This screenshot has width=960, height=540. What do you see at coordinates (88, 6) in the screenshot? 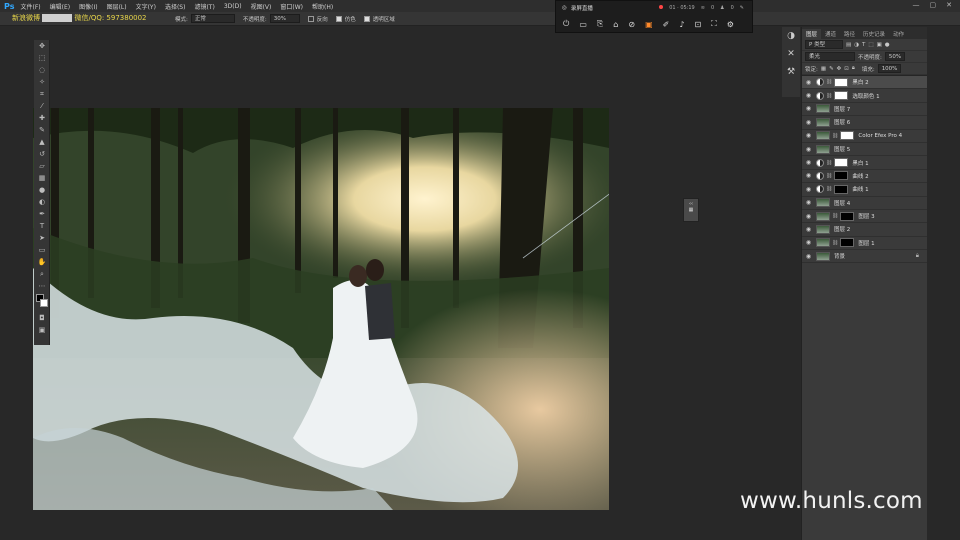
I see `menu-image: 图像(I)` at bounding box center [88, 6].